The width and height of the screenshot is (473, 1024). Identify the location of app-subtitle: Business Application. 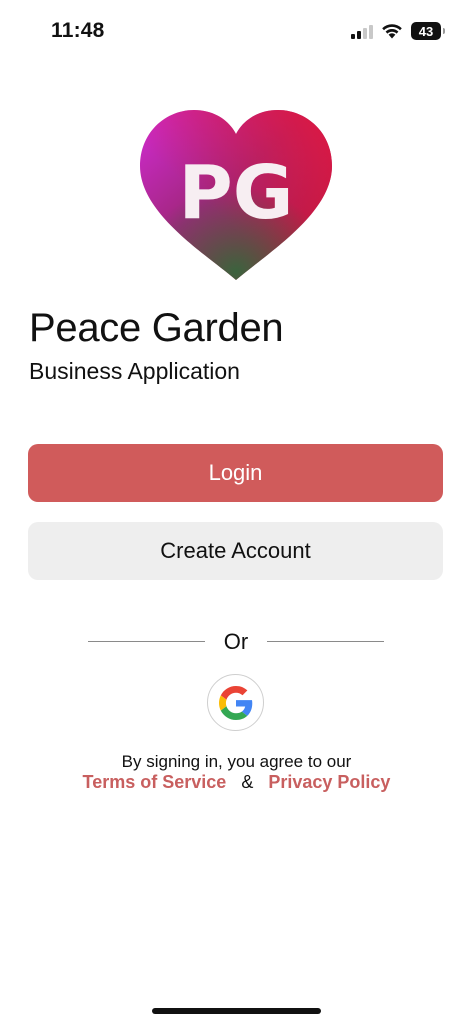
(134, 371).